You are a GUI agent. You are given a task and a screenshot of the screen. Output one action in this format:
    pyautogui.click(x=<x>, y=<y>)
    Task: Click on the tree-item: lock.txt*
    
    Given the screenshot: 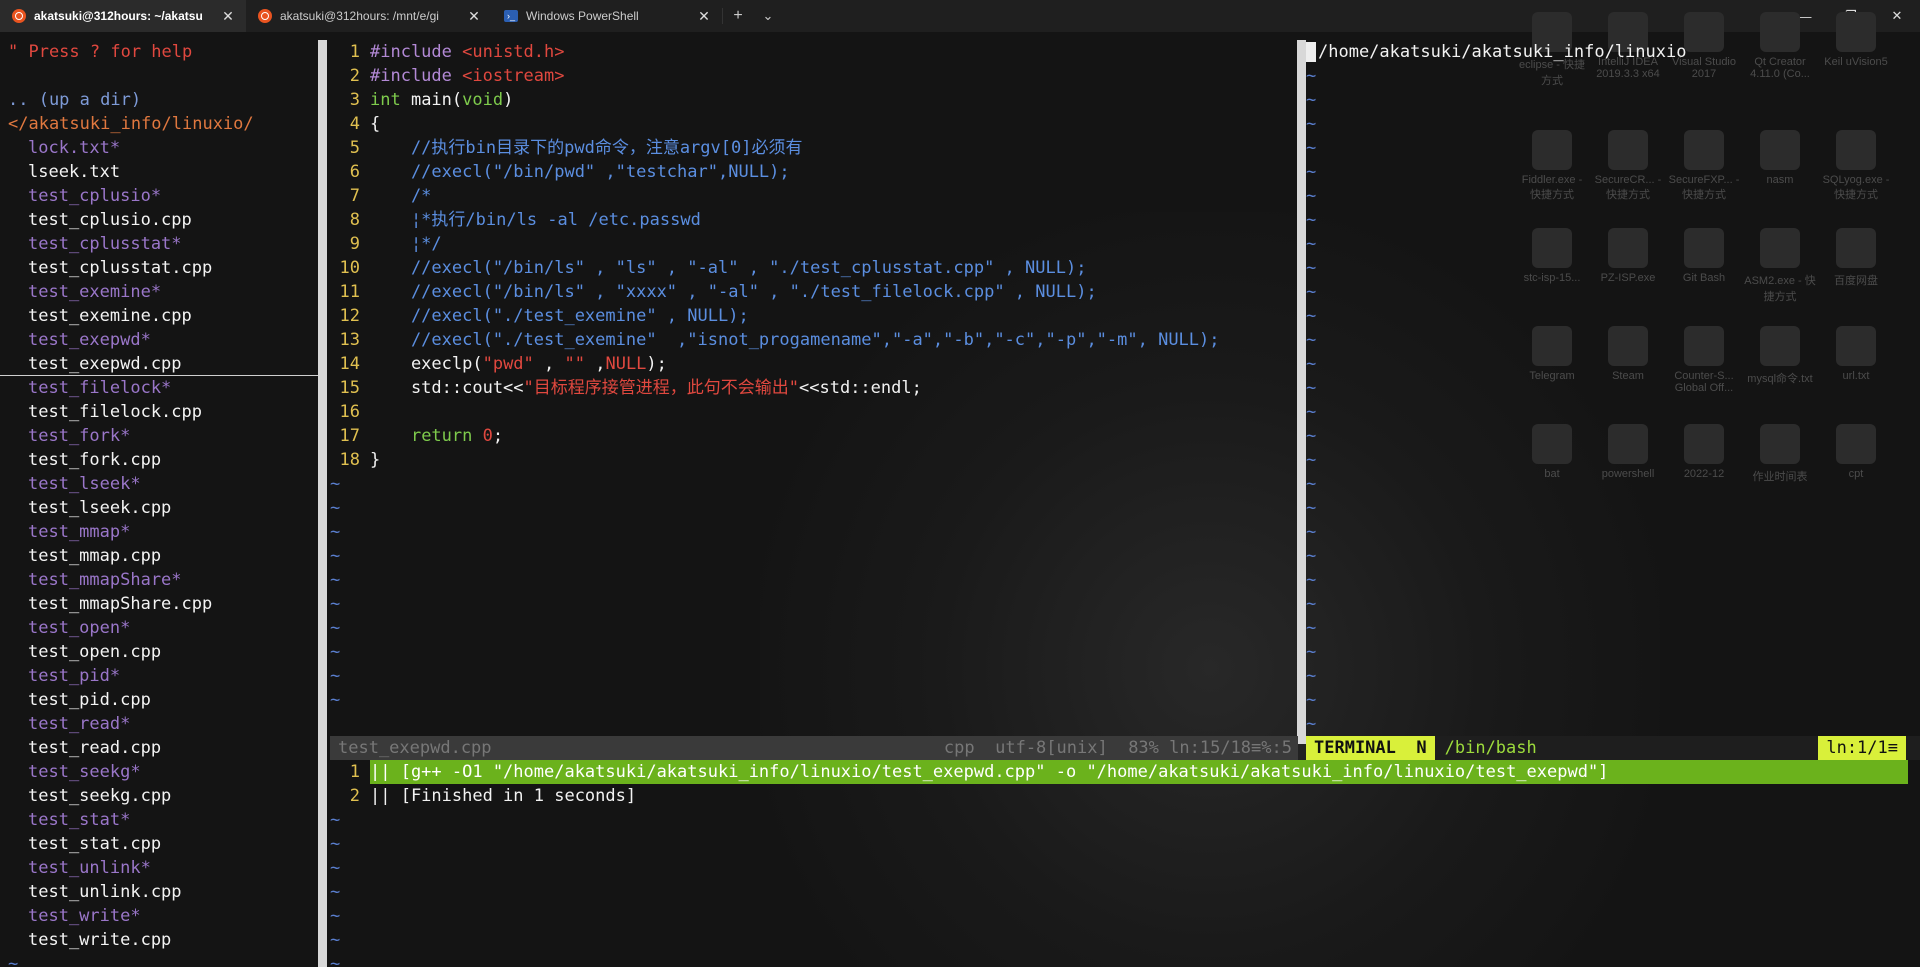 What is the action you would take?
    pyautogui.click(x=160, y=148)
    